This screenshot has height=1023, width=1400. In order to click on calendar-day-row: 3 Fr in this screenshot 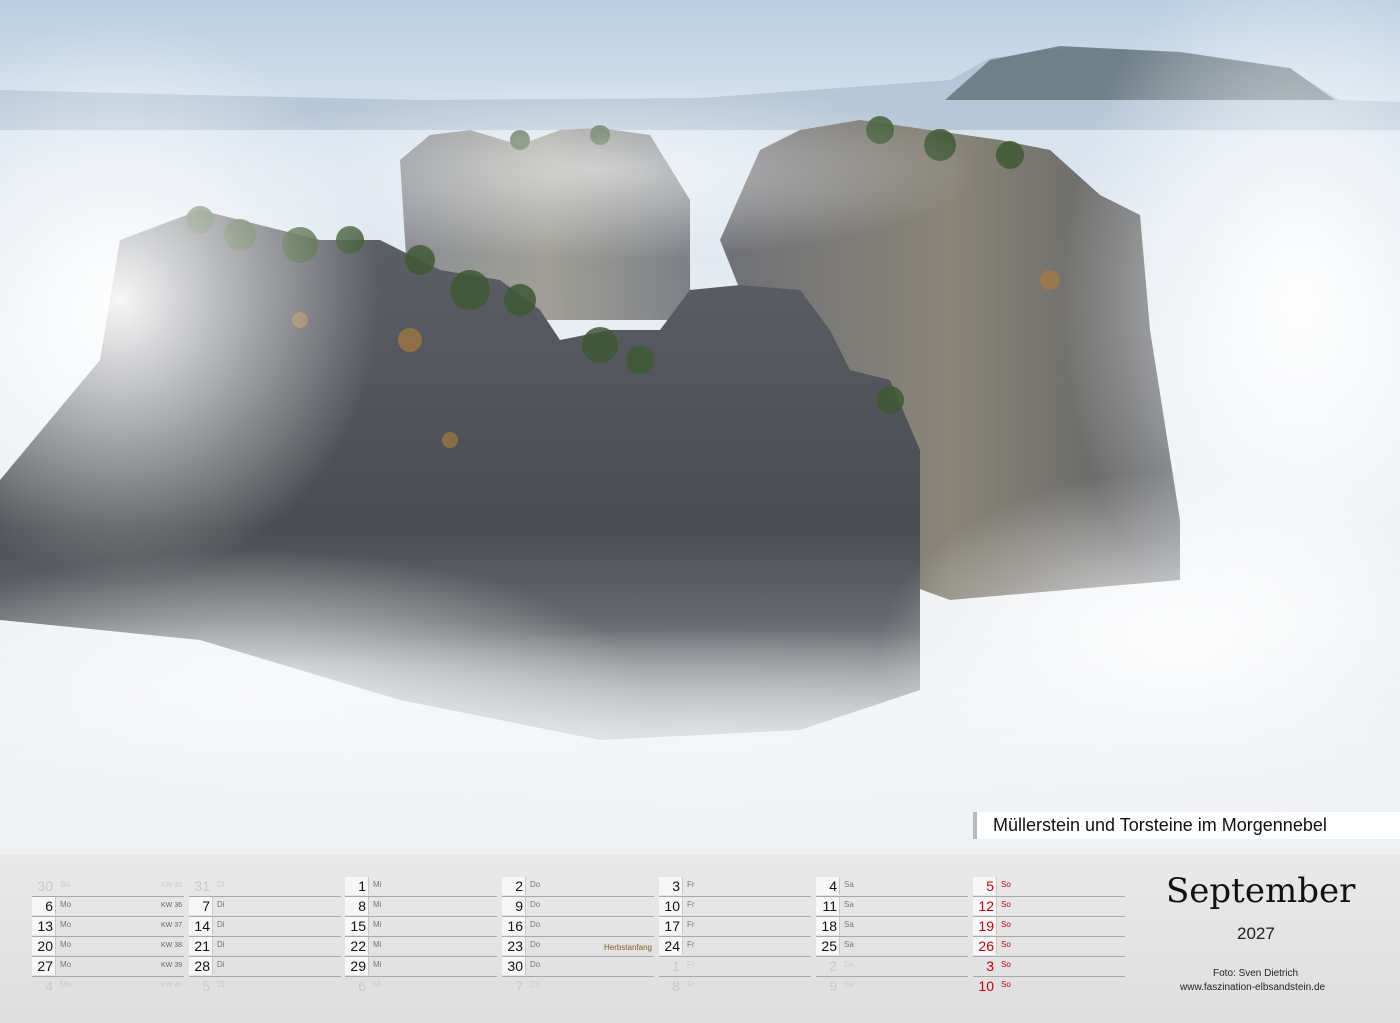, I will do `click(735, 887)`.